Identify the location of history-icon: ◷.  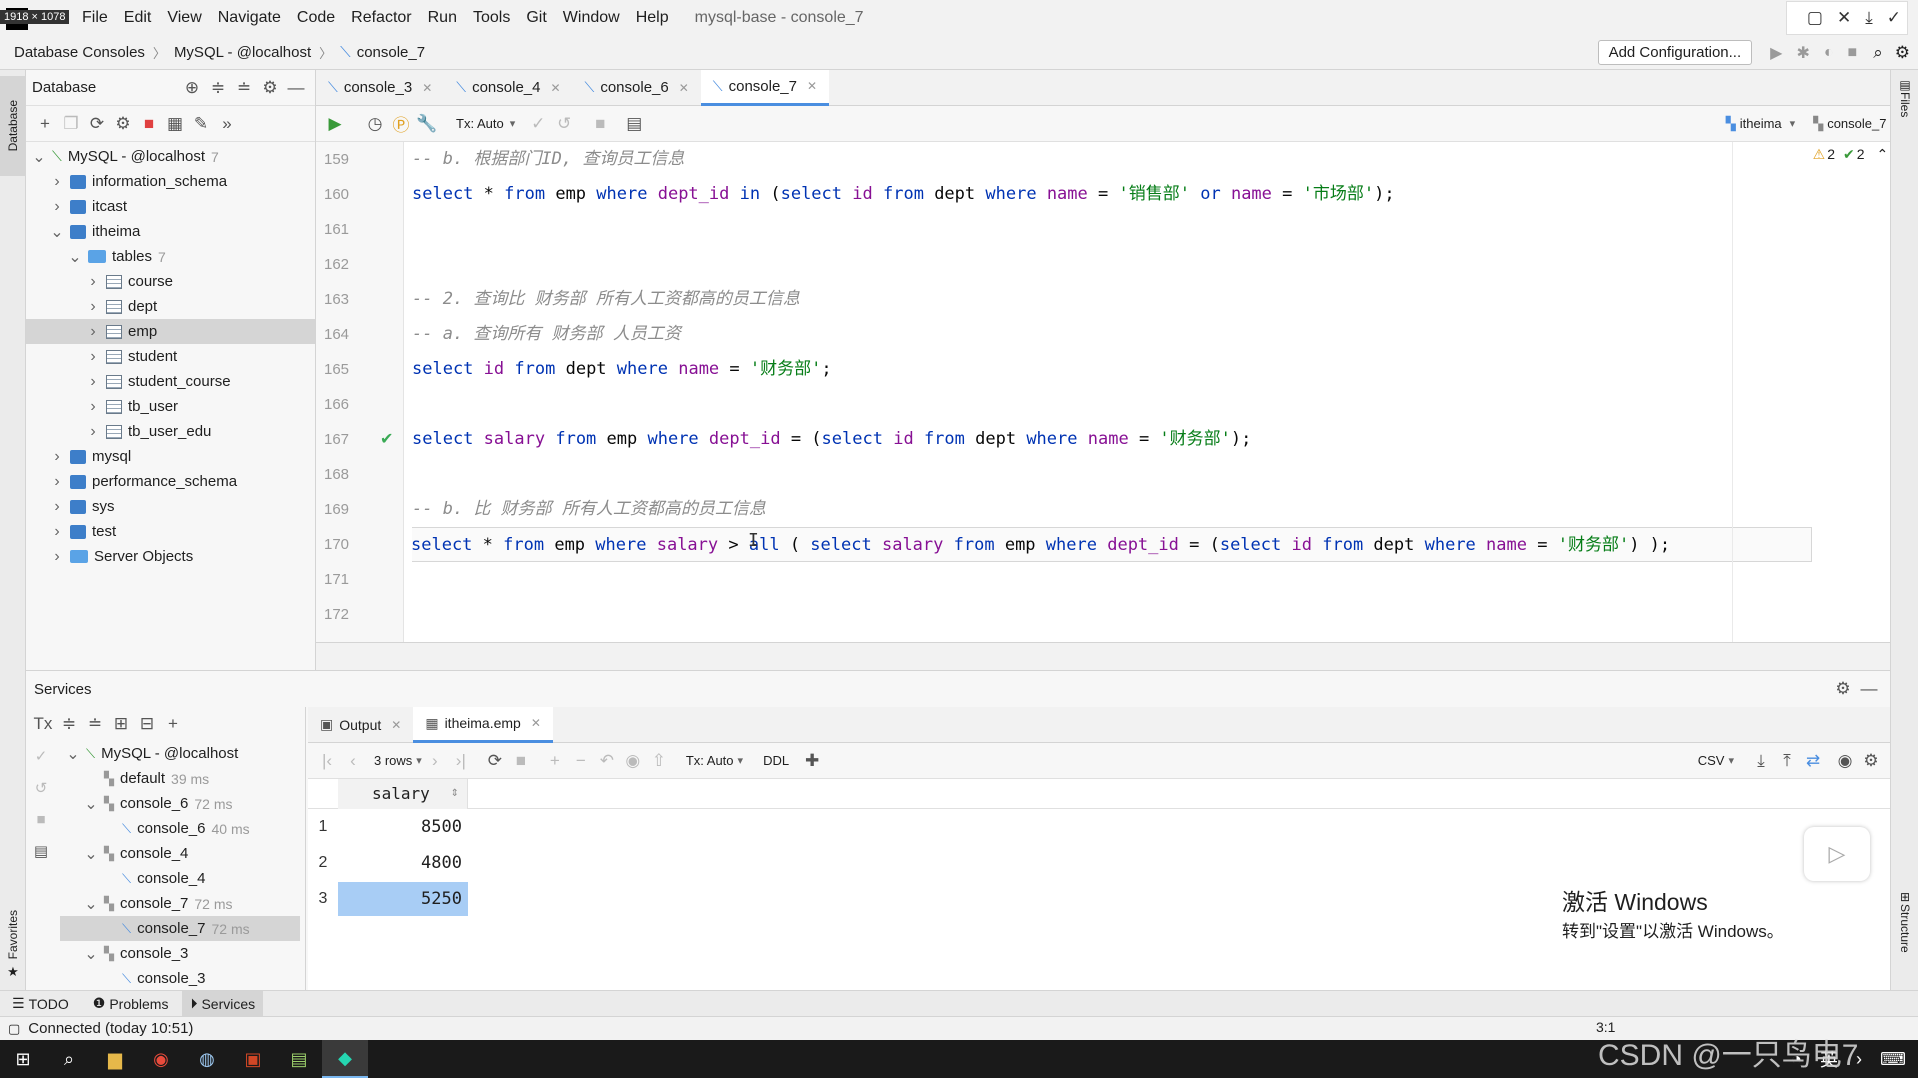
(375, 124).